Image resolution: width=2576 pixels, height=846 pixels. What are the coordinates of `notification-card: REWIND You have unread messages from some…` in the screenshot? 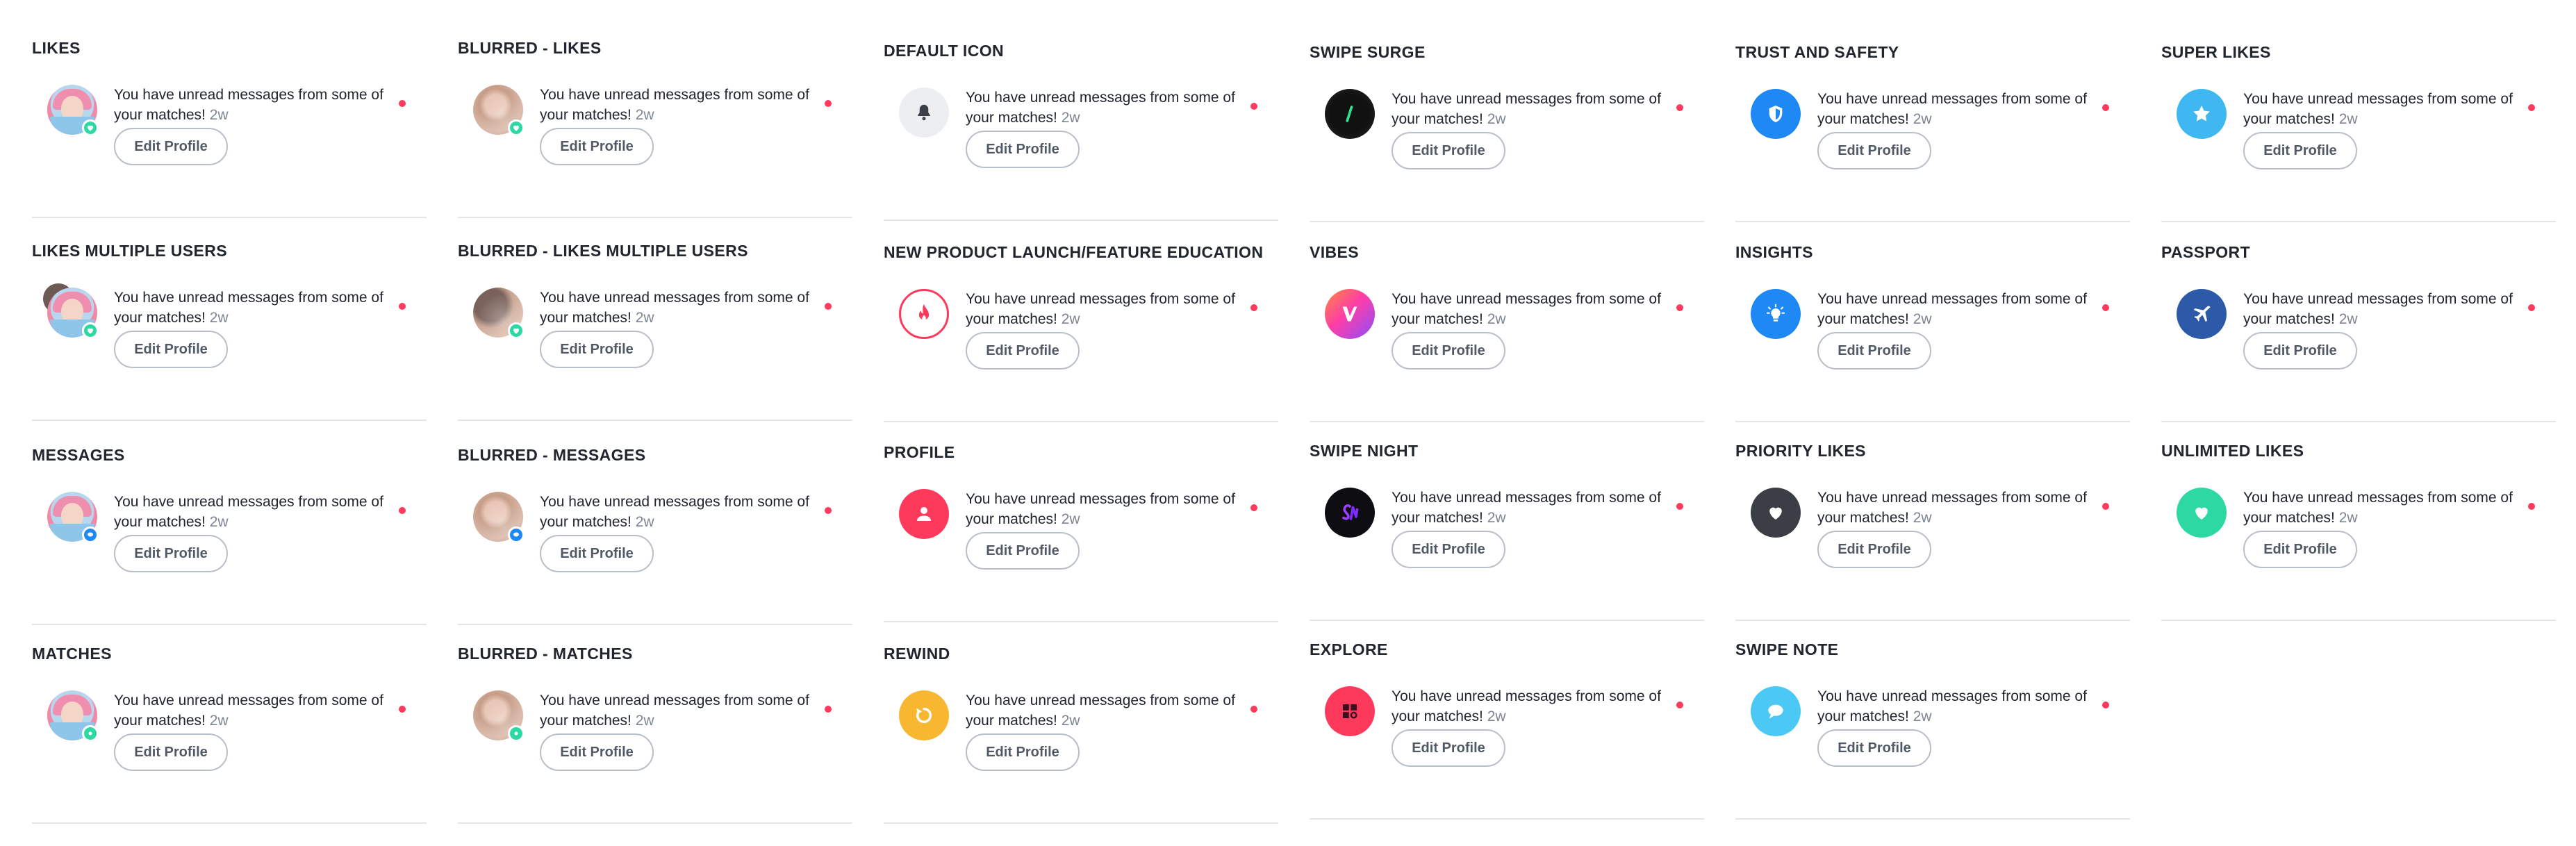 It's located at (1081, 734).